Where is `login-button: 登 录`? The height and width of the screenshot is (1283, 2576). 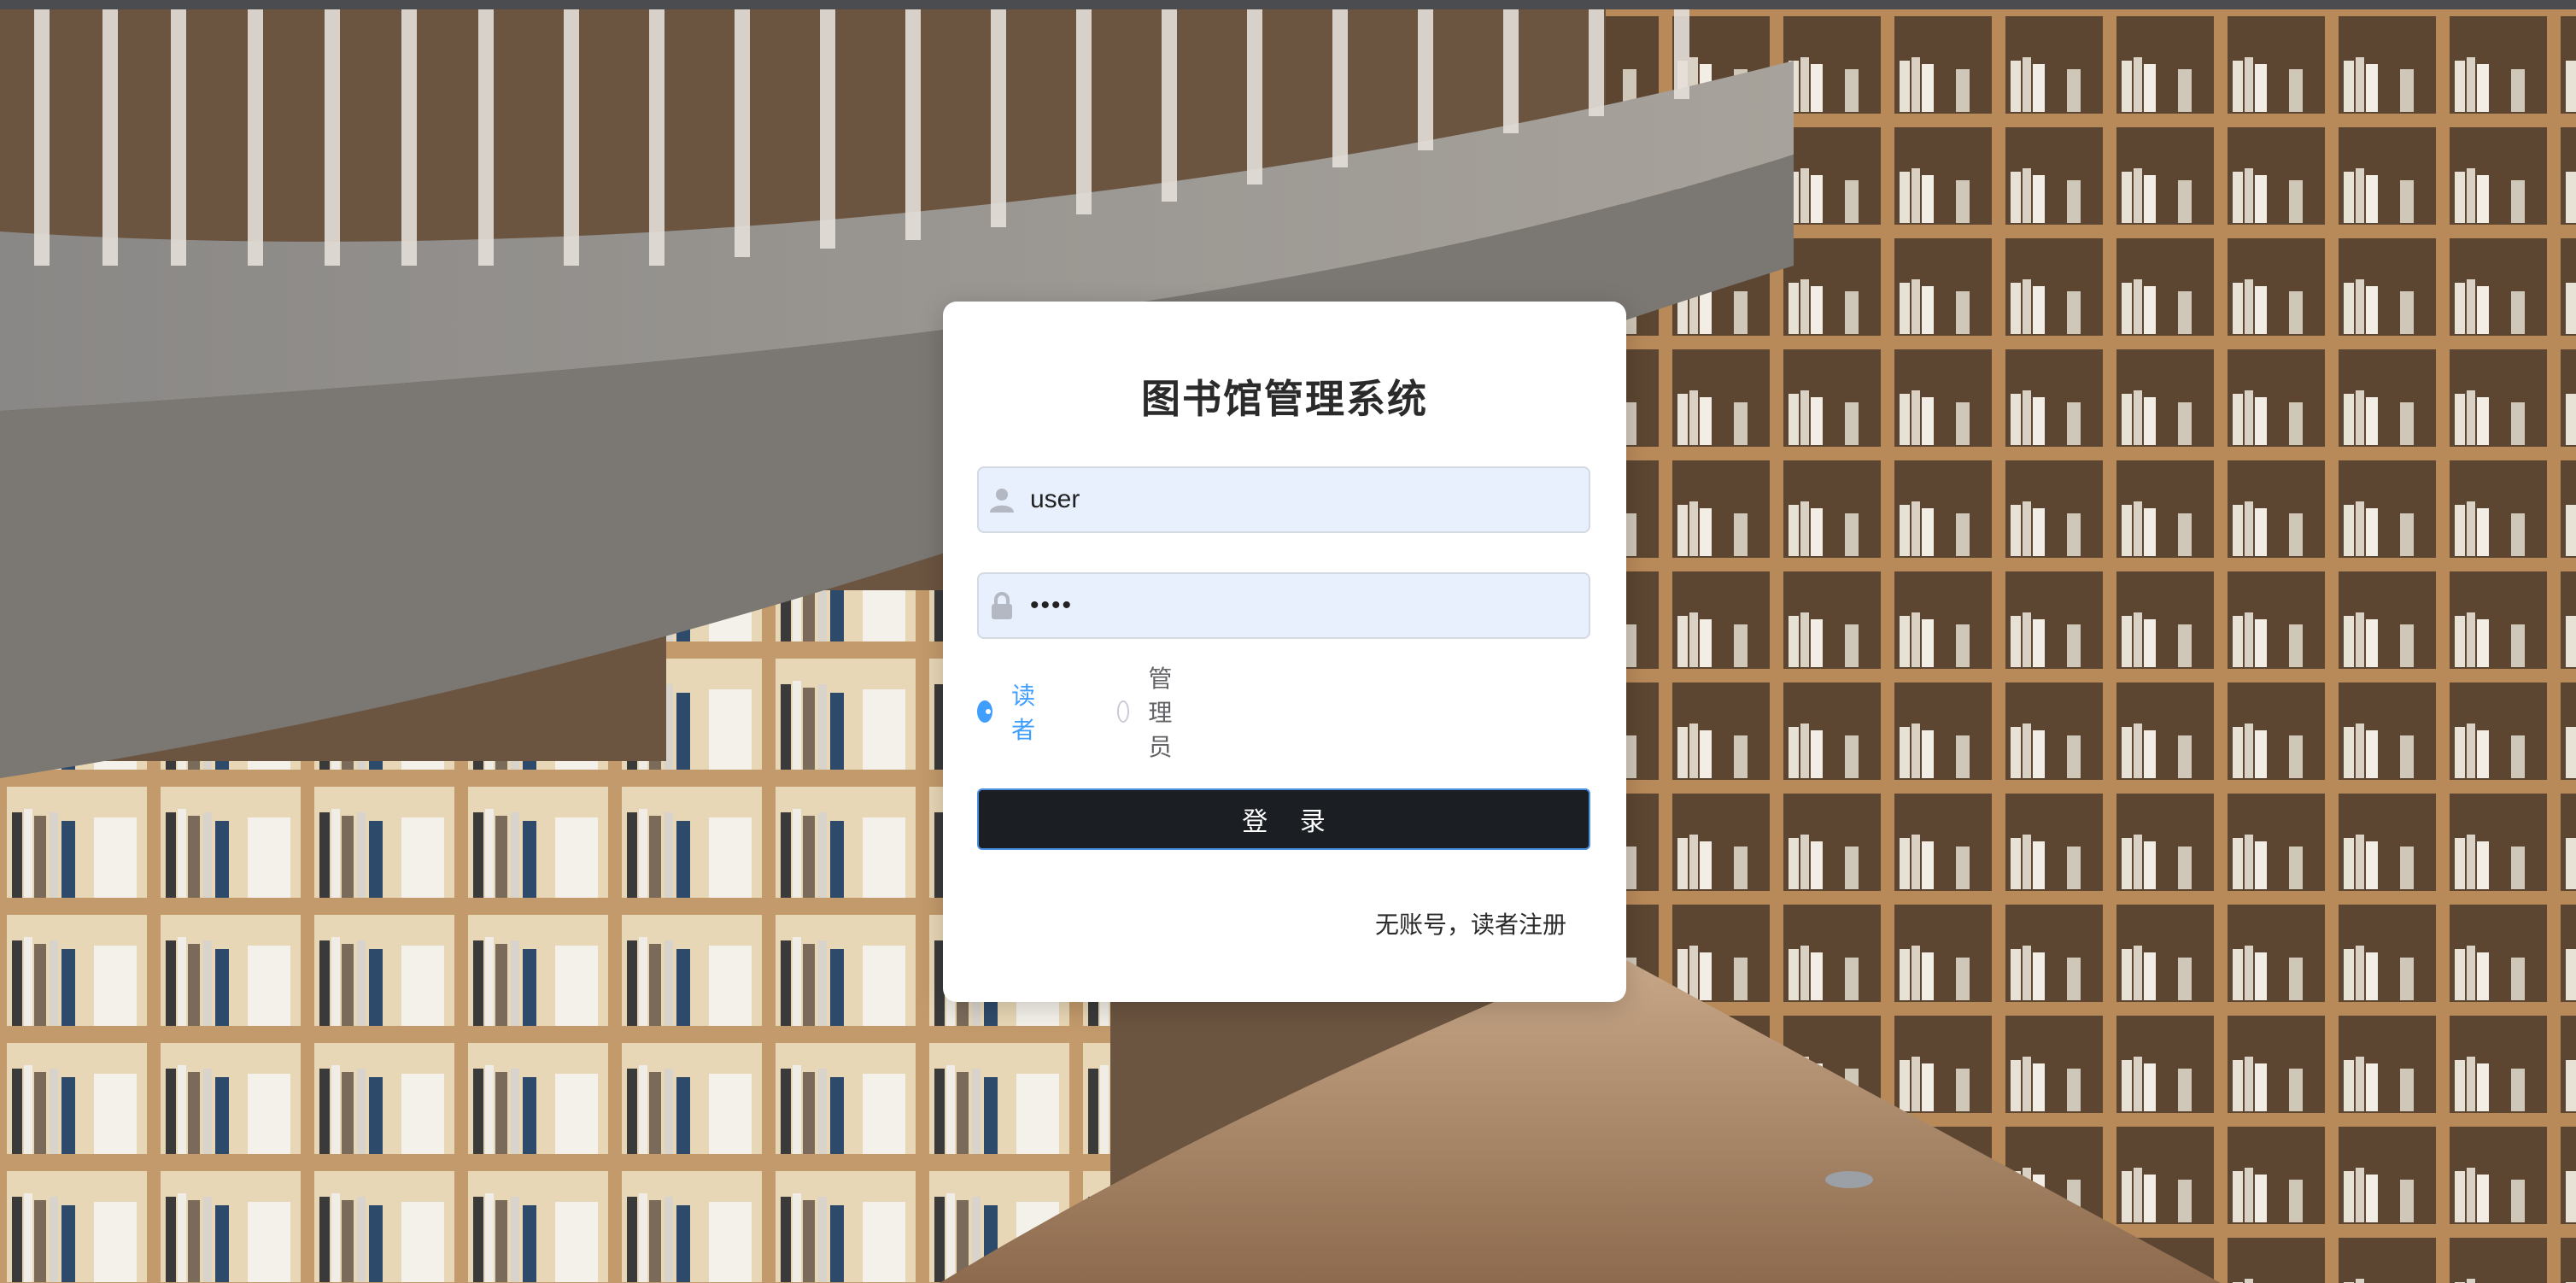
login-button: 登 录 is located at coordinates (1283, 819).